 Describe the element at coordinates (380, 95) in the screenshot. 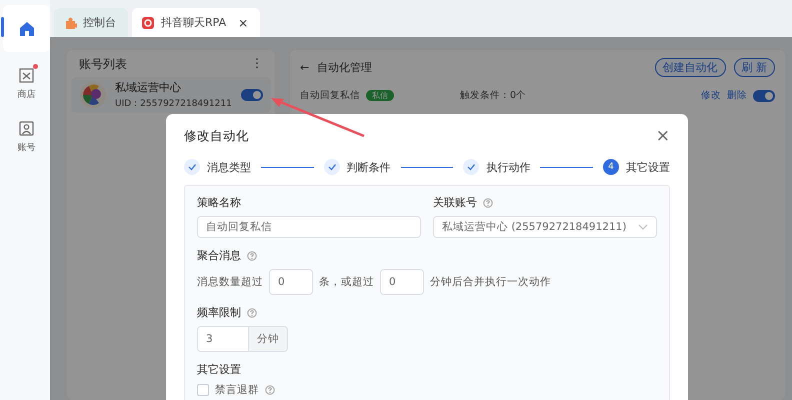

I see `type-tag: 私信` at that location.